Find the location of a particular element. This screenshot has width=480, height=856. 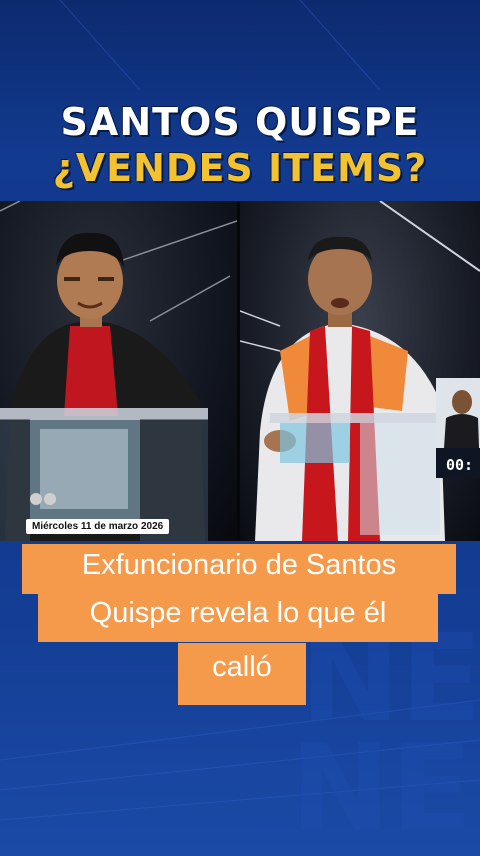

caption-line-2: Quispe revela lo que él is located at coordinates (238, 617).